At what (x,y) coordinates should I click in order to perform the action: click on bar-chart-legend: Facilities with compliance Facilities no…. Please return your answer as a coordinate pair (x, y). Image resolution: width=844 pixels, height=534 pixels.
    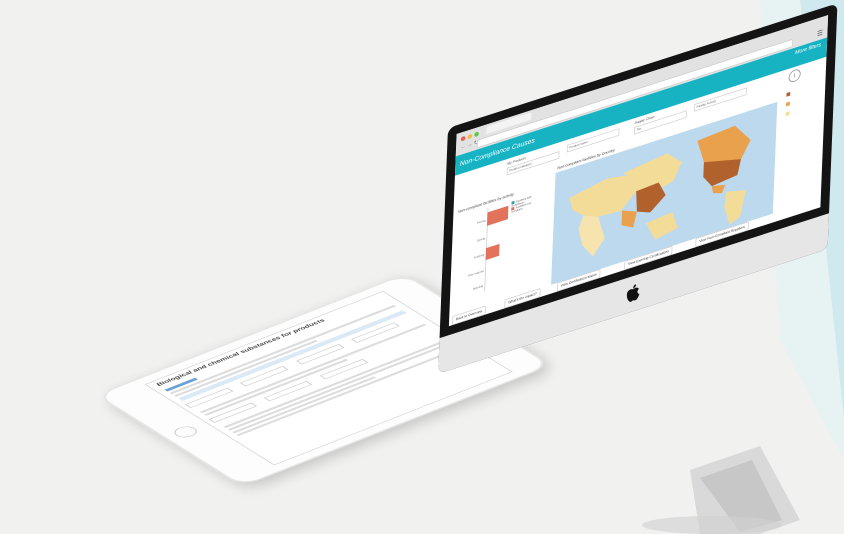
    Looking at the image, I should click on (526, 202).